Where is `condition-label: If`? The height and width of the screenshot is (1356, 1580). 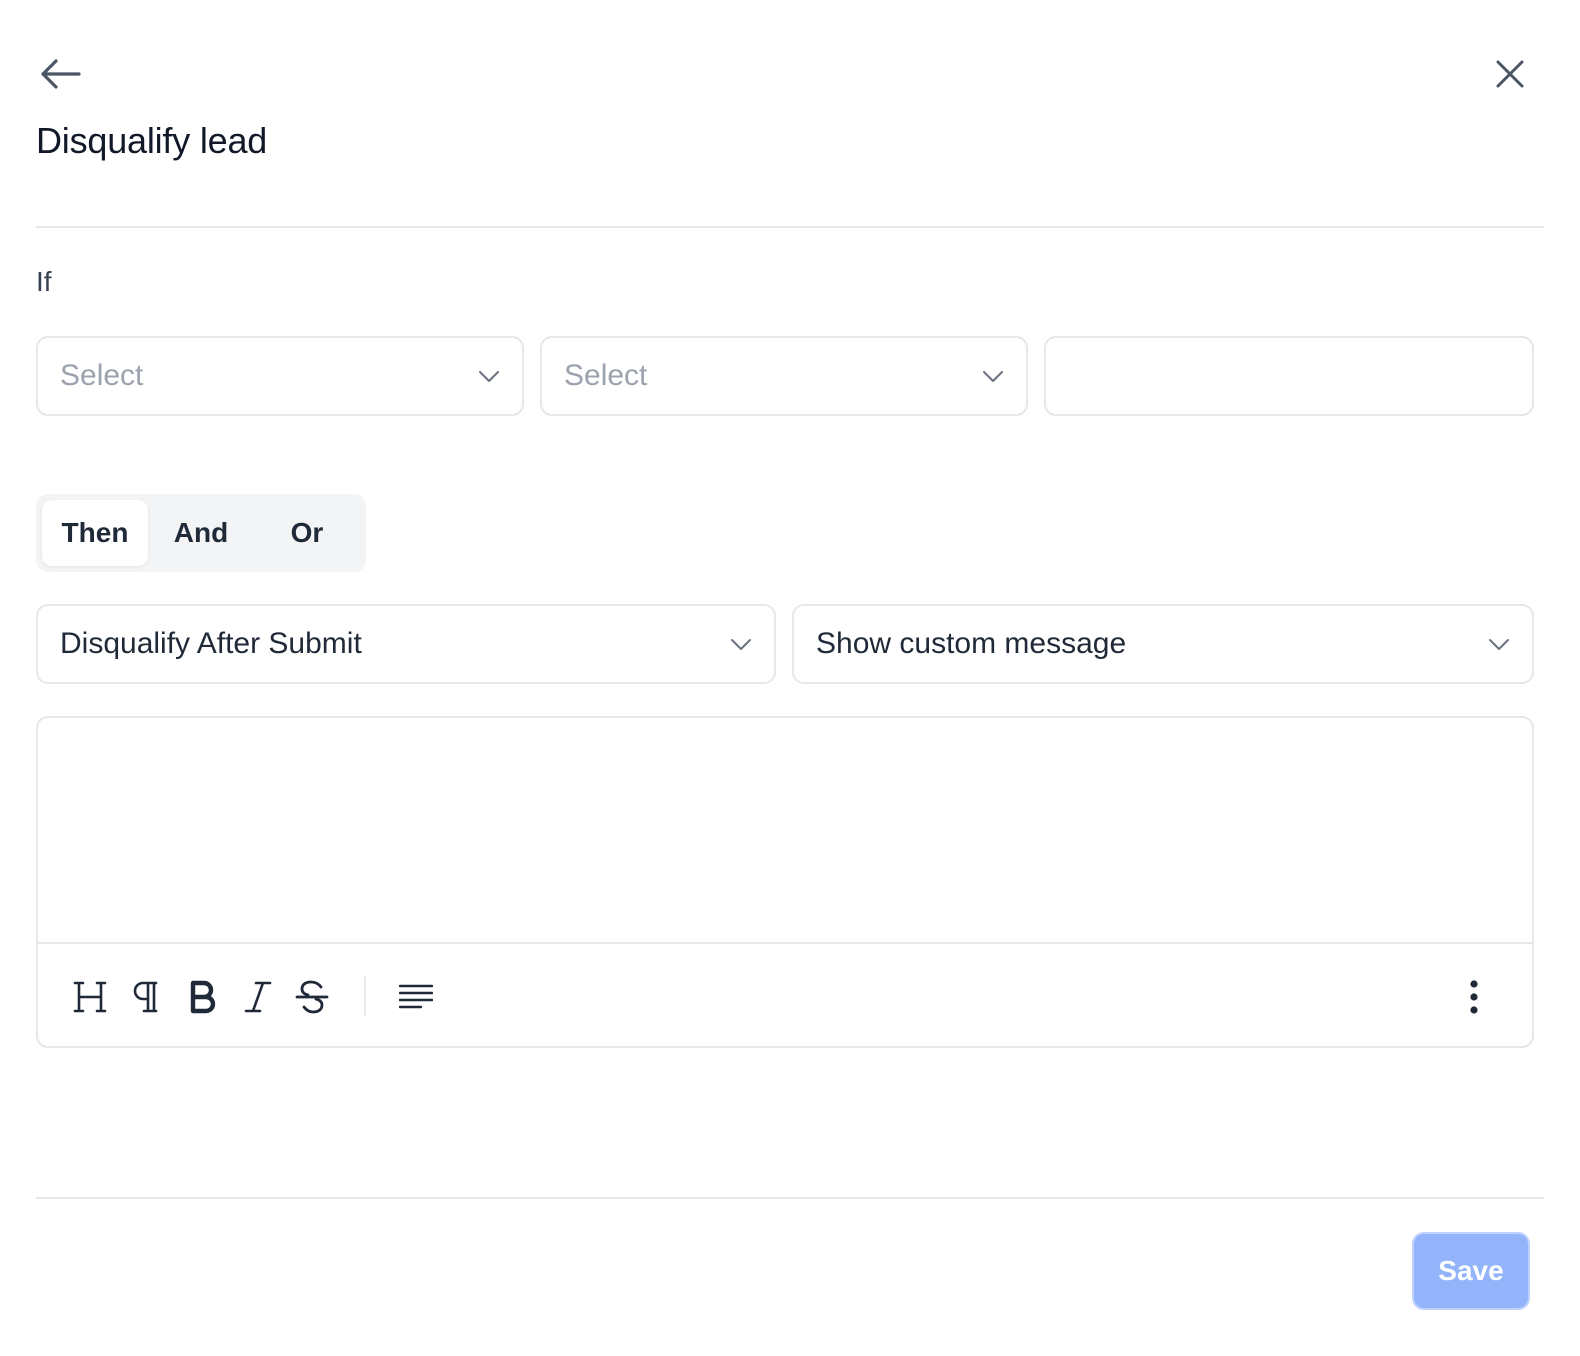
condition-label: If is located at coordinates (44, 281).